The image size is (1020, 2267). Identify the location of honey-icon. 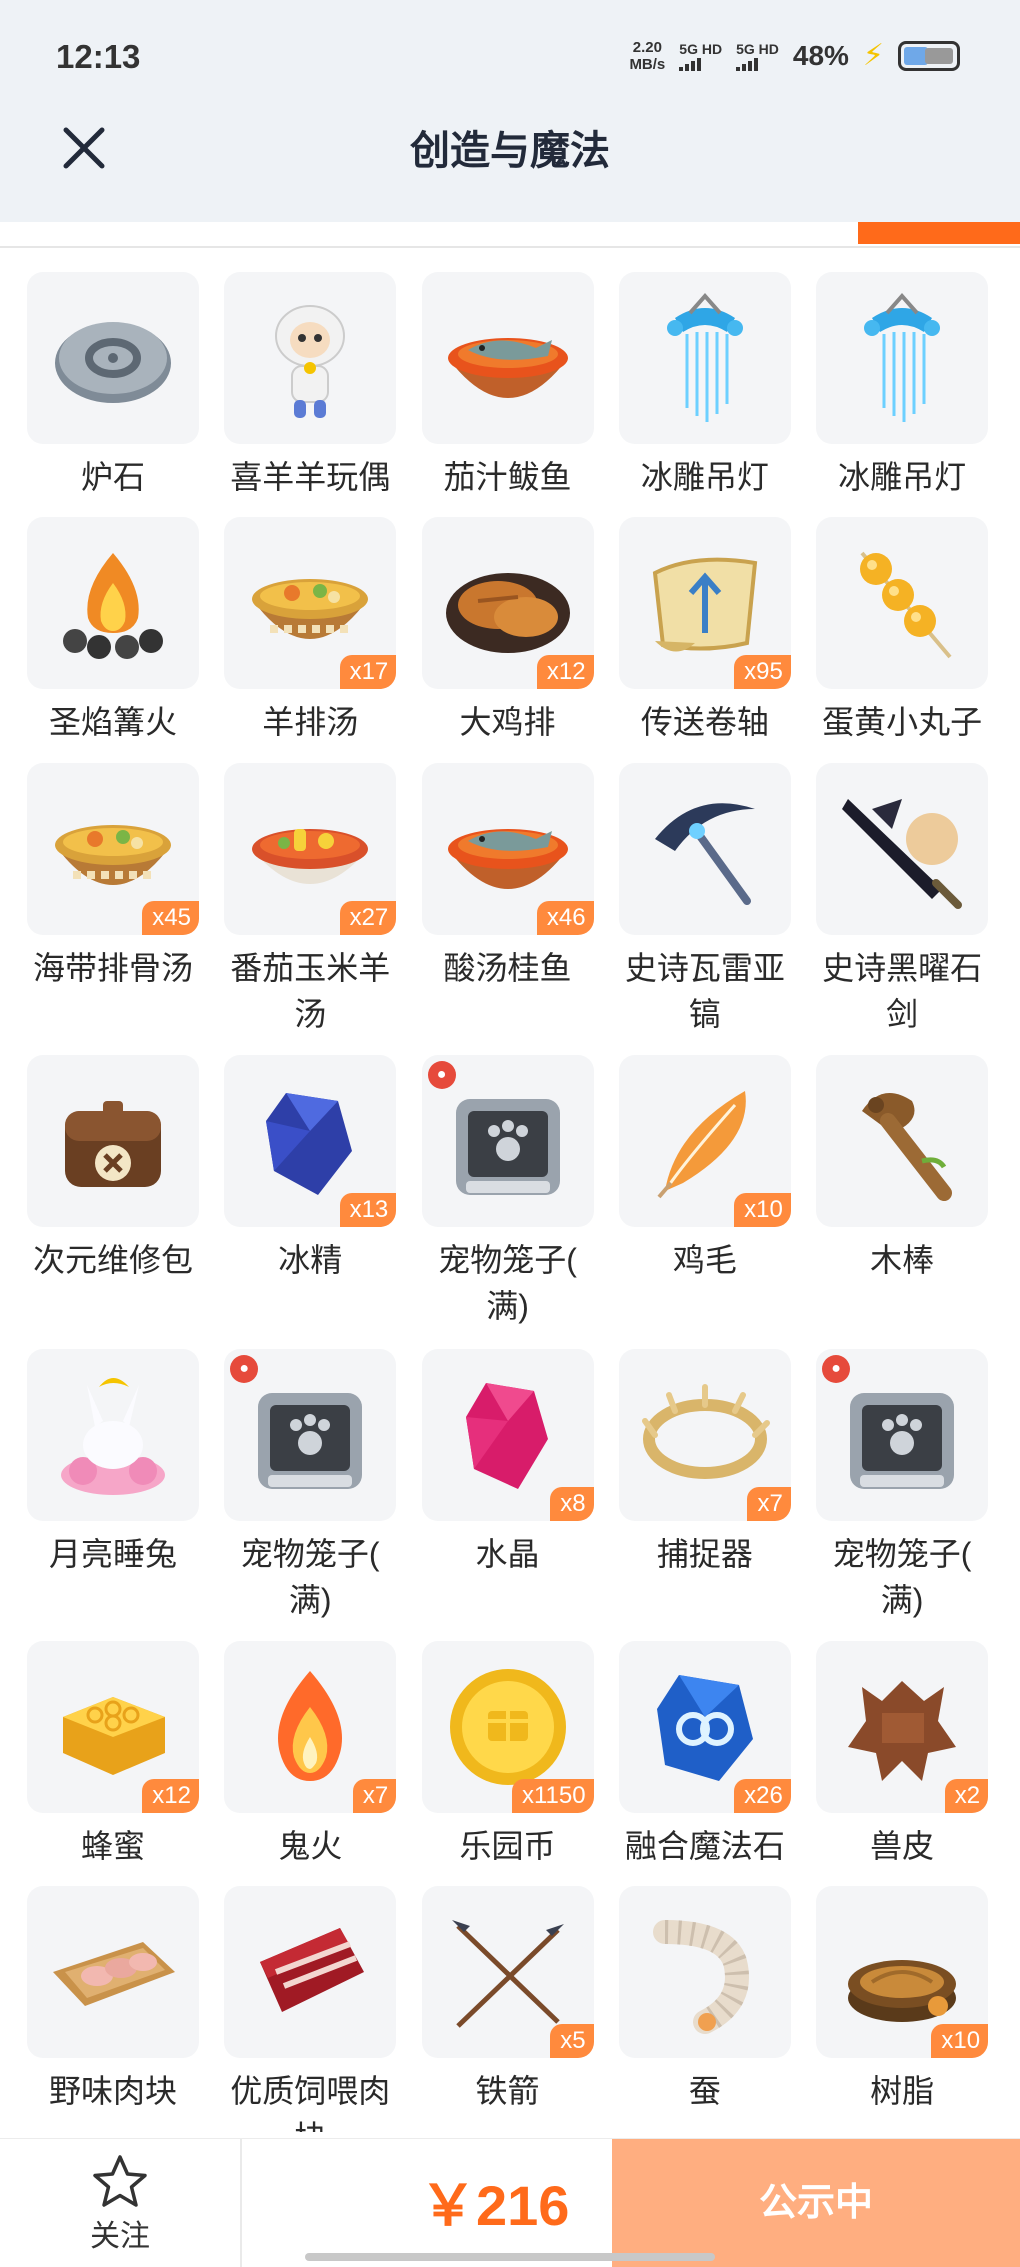
(114, 1736).